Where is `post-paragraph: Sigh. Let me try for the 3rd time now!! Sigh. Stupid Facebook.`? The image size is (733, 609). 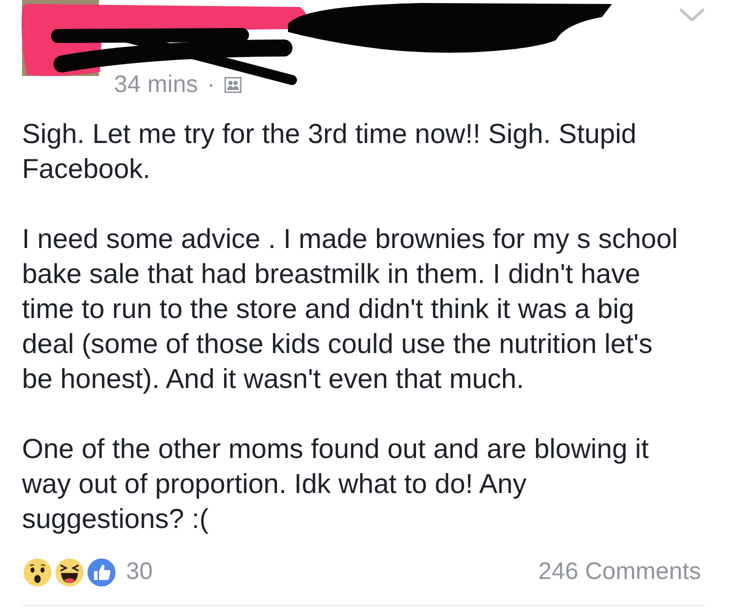
post-paragraph: Sigh. Let me try for the 3rd time now!! Sigh. Stupid Facebook. is located at coordinates (330, 151).